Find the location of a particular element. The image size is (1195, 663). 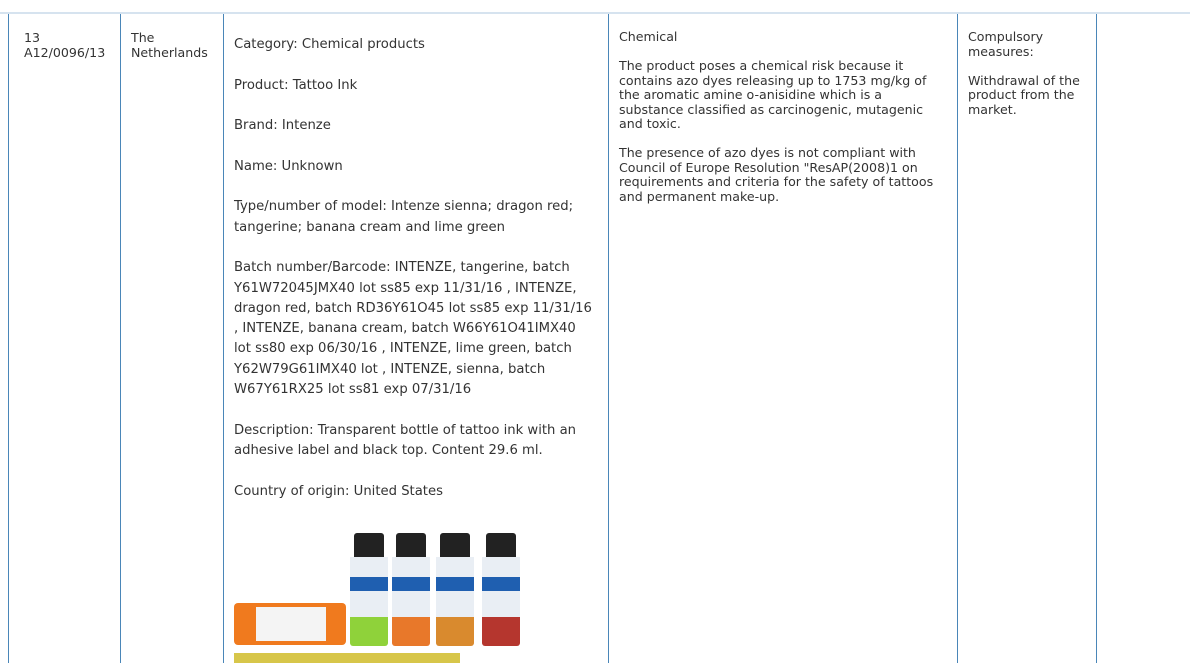

table-top-border is located at coordinates (595, 13).